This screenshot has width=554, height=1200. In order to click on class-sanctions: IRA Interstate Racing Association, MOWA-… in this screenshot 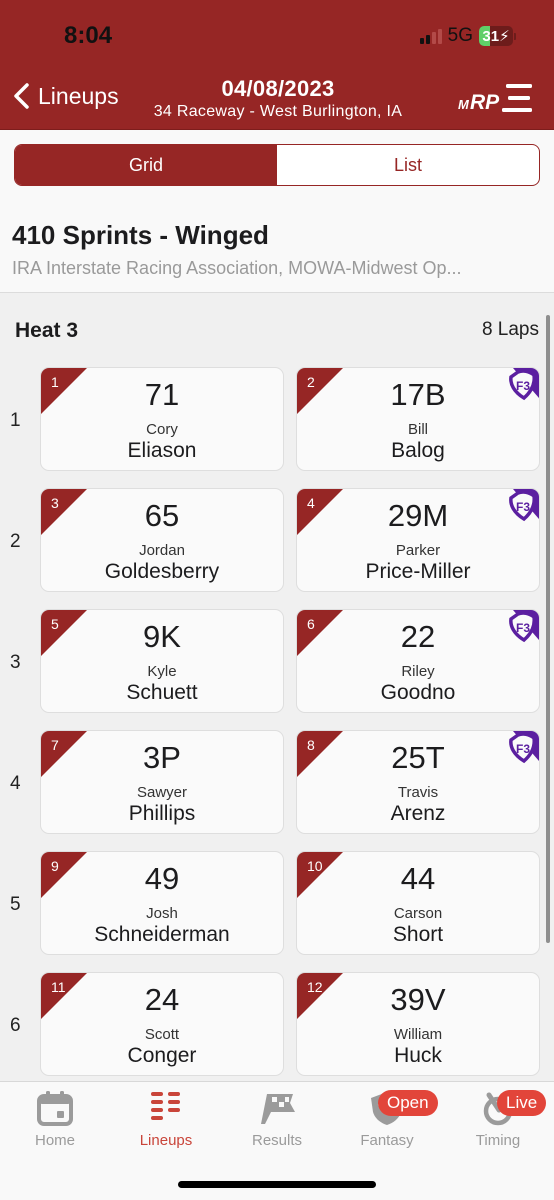, I will do `click(237, 268)`.